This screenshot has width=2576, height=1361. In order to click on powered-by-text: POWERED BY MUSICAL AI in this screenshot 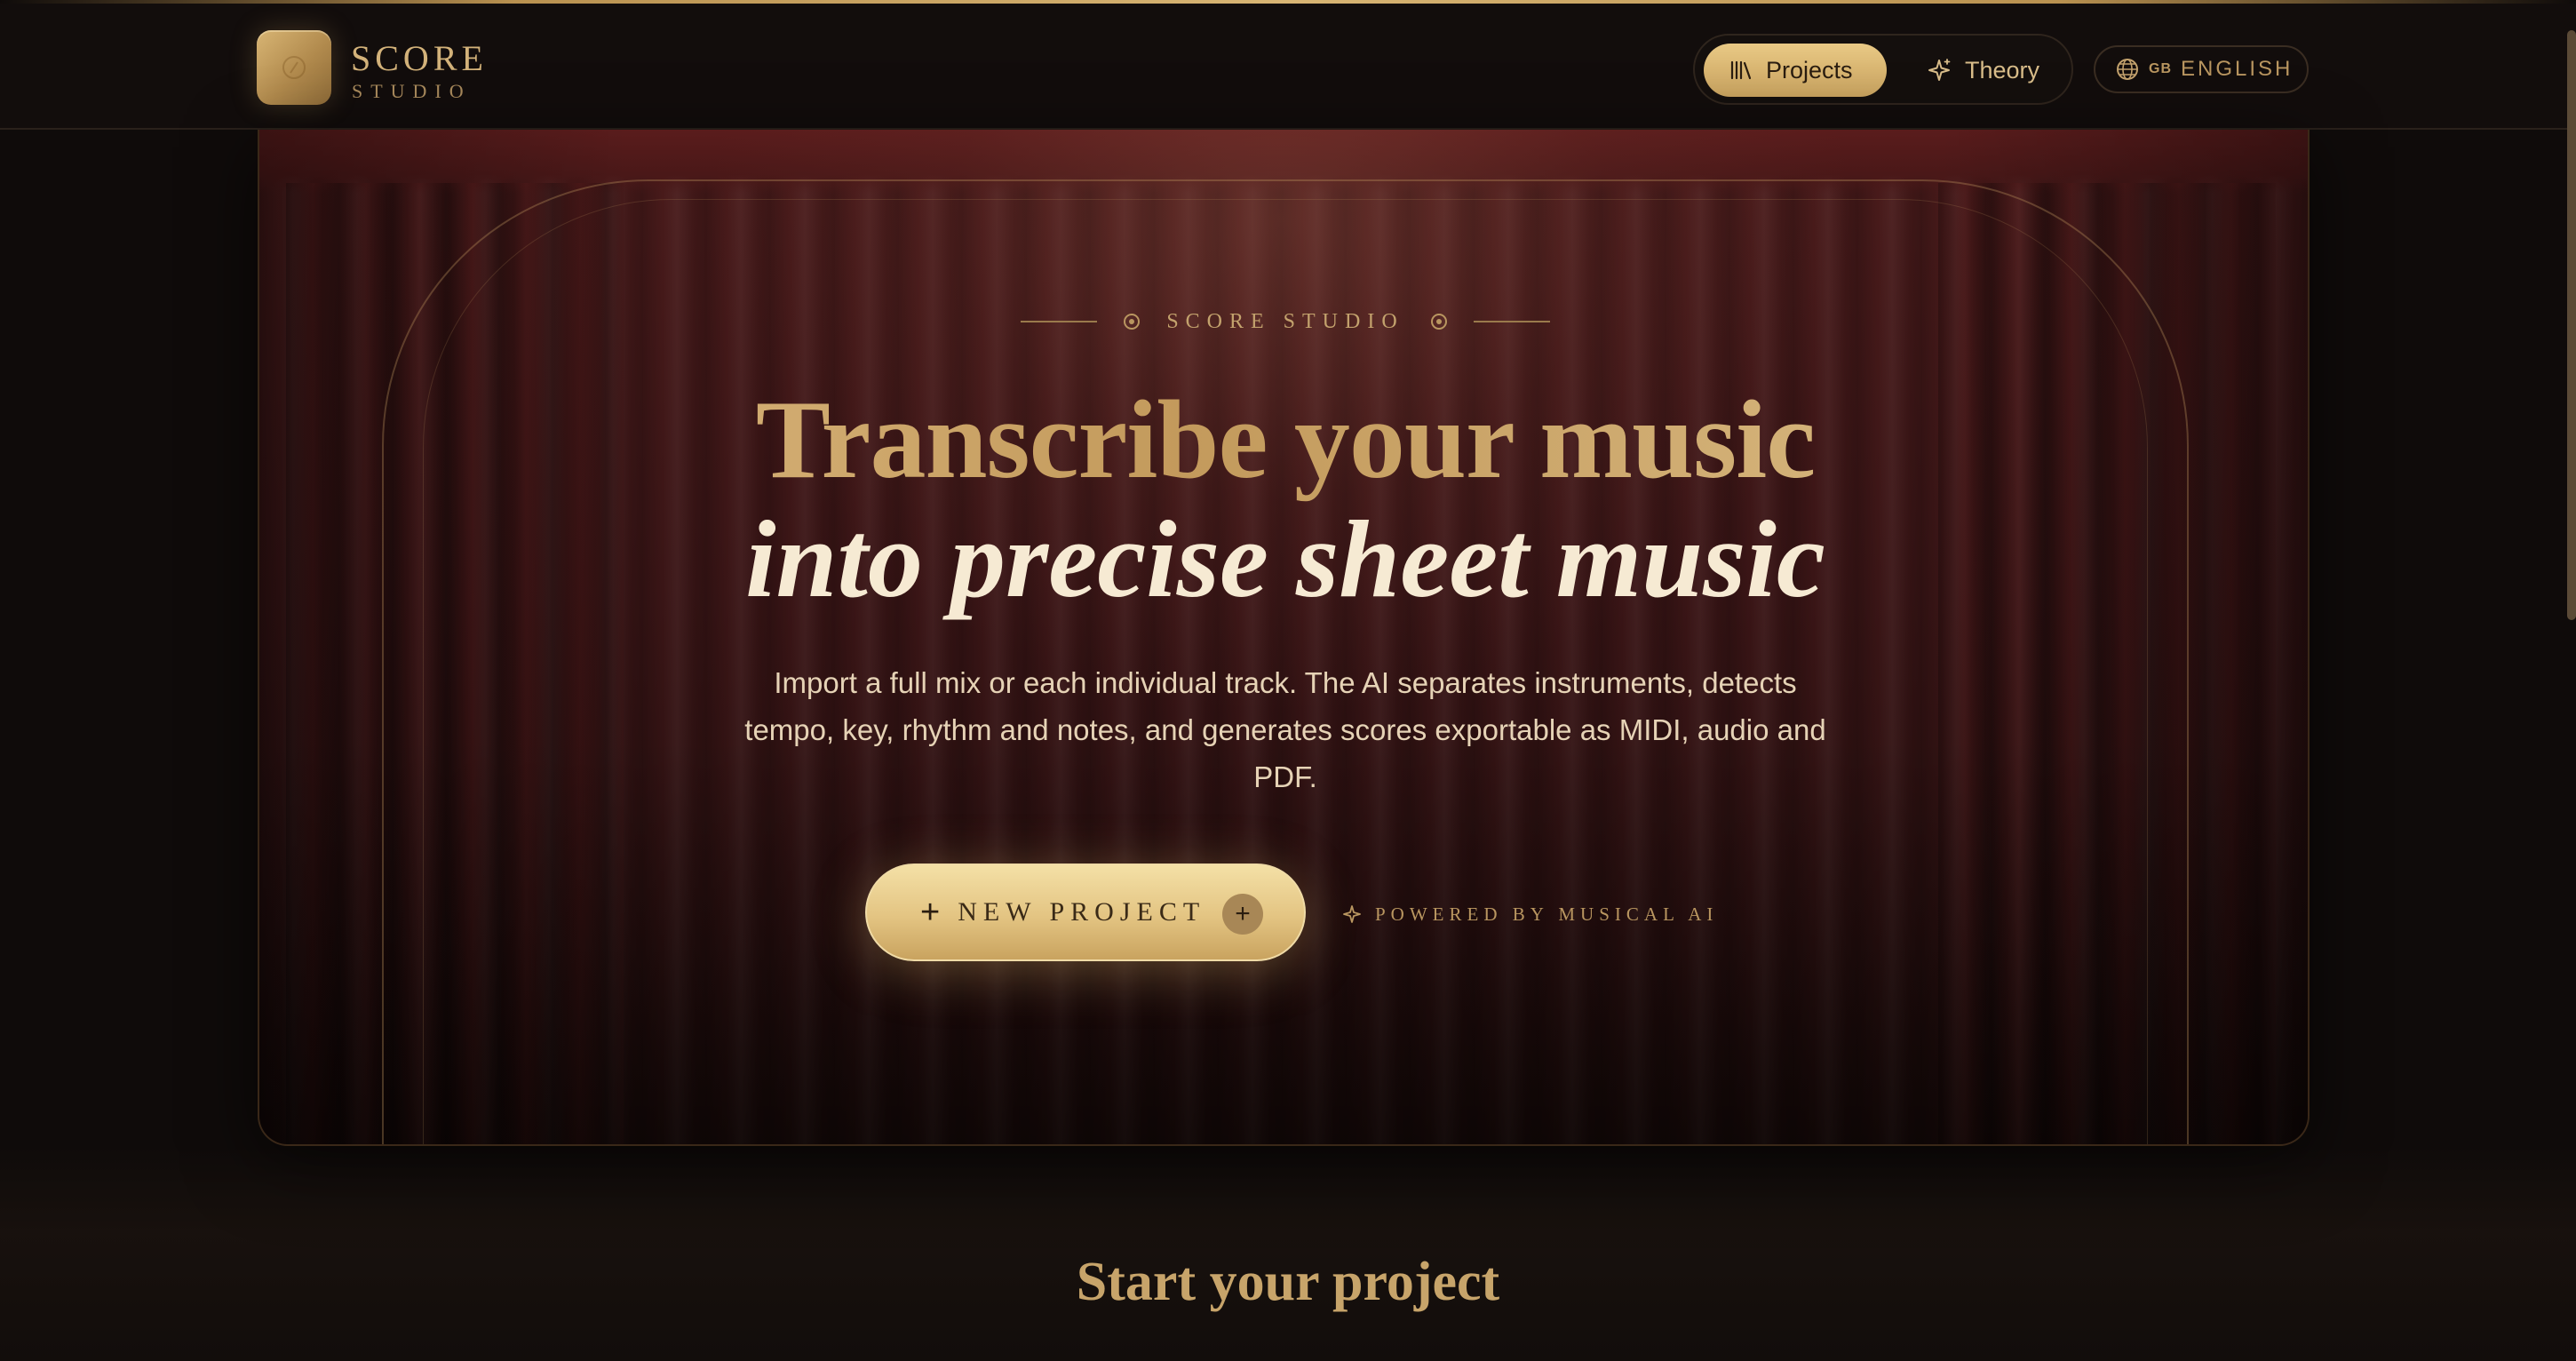, I will do `click(1547, 914)`.